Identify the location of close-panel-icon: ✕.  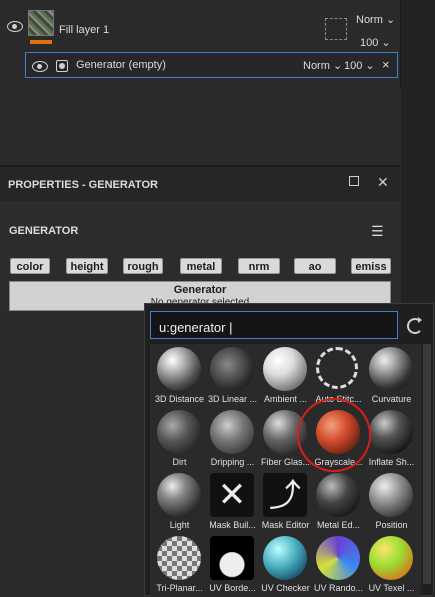
(383, 182).